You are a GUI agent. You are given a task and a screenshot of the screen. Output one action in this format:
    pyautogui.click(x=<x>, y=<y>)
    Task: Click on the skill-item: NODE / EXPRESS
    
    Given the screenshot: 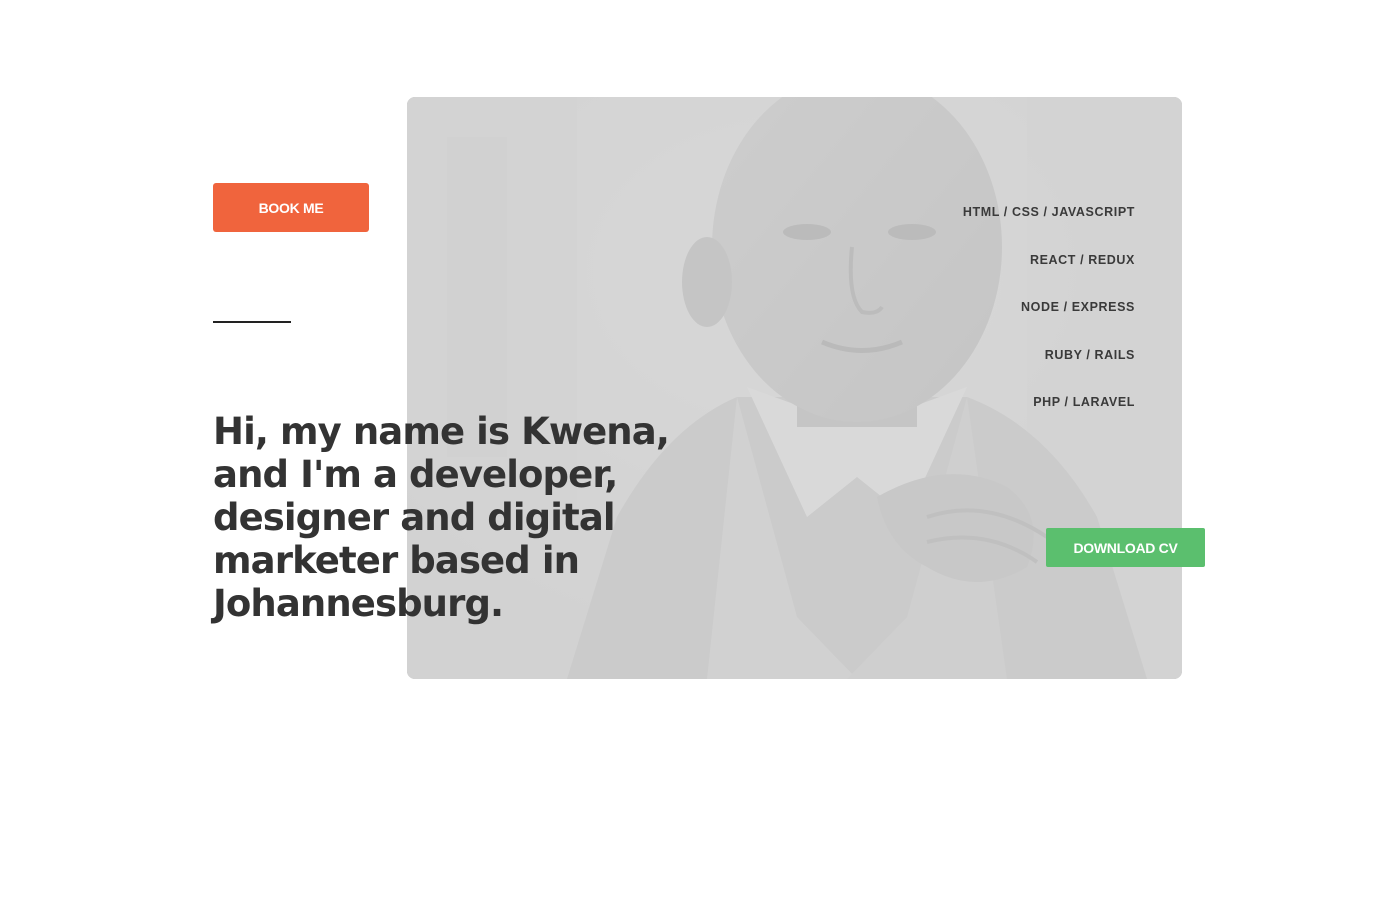 What is the action you would take?
    pyautogui.click(x=1078, y=307)
    